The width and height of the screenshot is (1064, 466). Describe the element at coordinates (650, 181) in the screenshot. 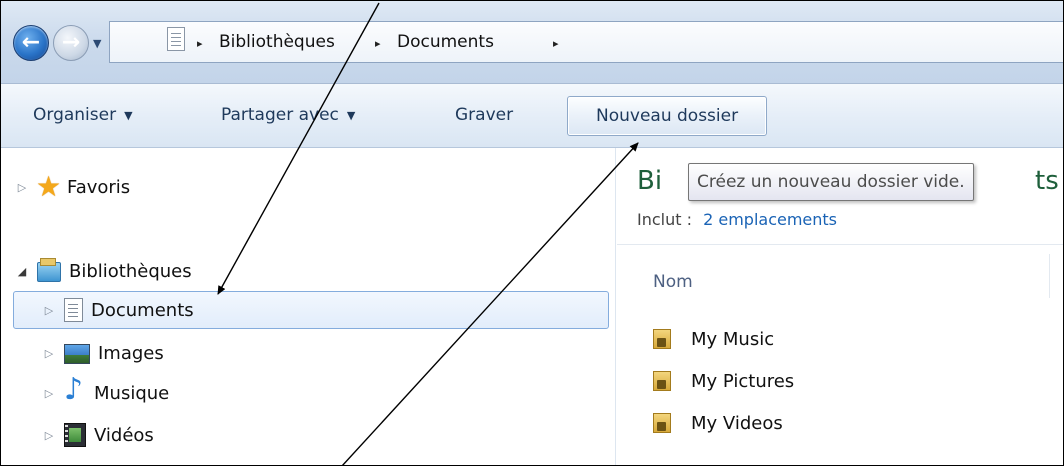

I see `library-title: Bi` at that location.